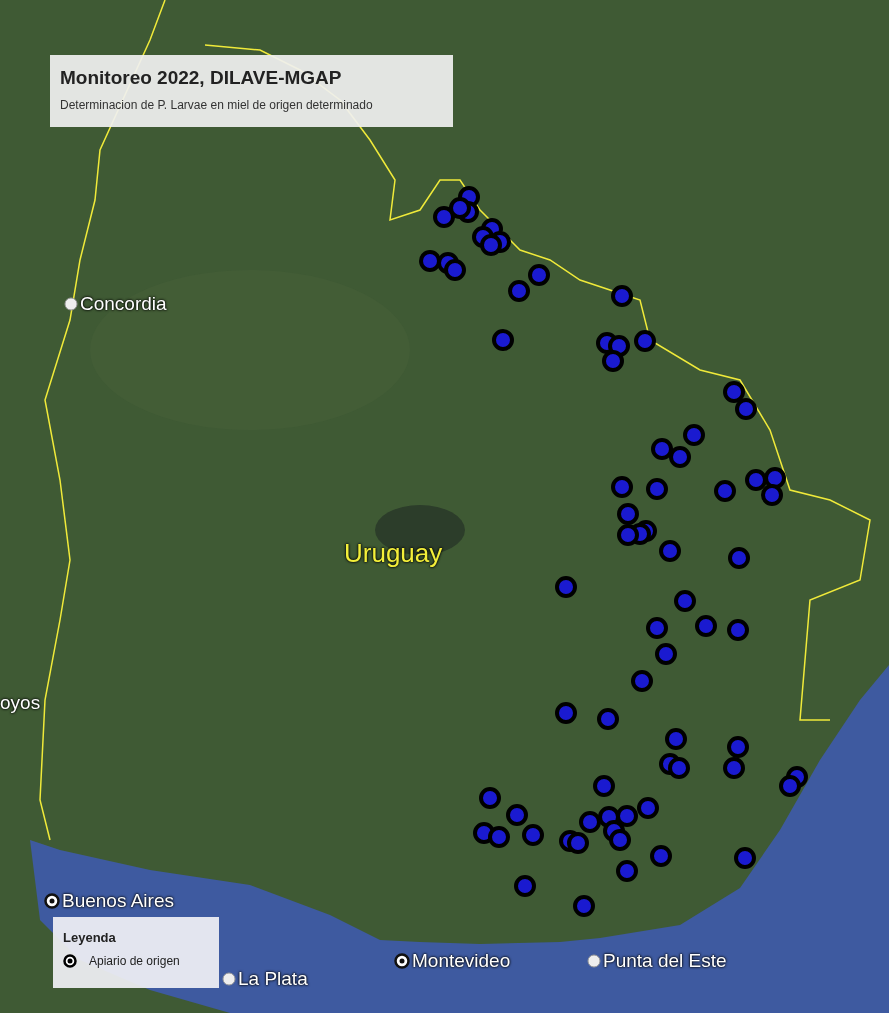 This screenshot has height=1013, width=889. Describe the element at coordinates (134, 961) in the screenshot. I see `legend-label: Apiario de origen` at that location.